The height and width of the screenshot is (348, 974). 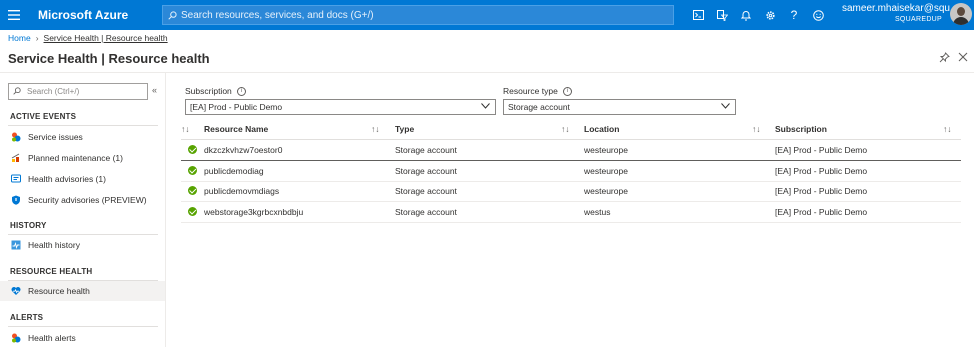 What do you see at coordinates (43, 116) in the screenshot?
I see `section-title-active-events: ACTIVE EVENTS` at bounding box center [43, 116].